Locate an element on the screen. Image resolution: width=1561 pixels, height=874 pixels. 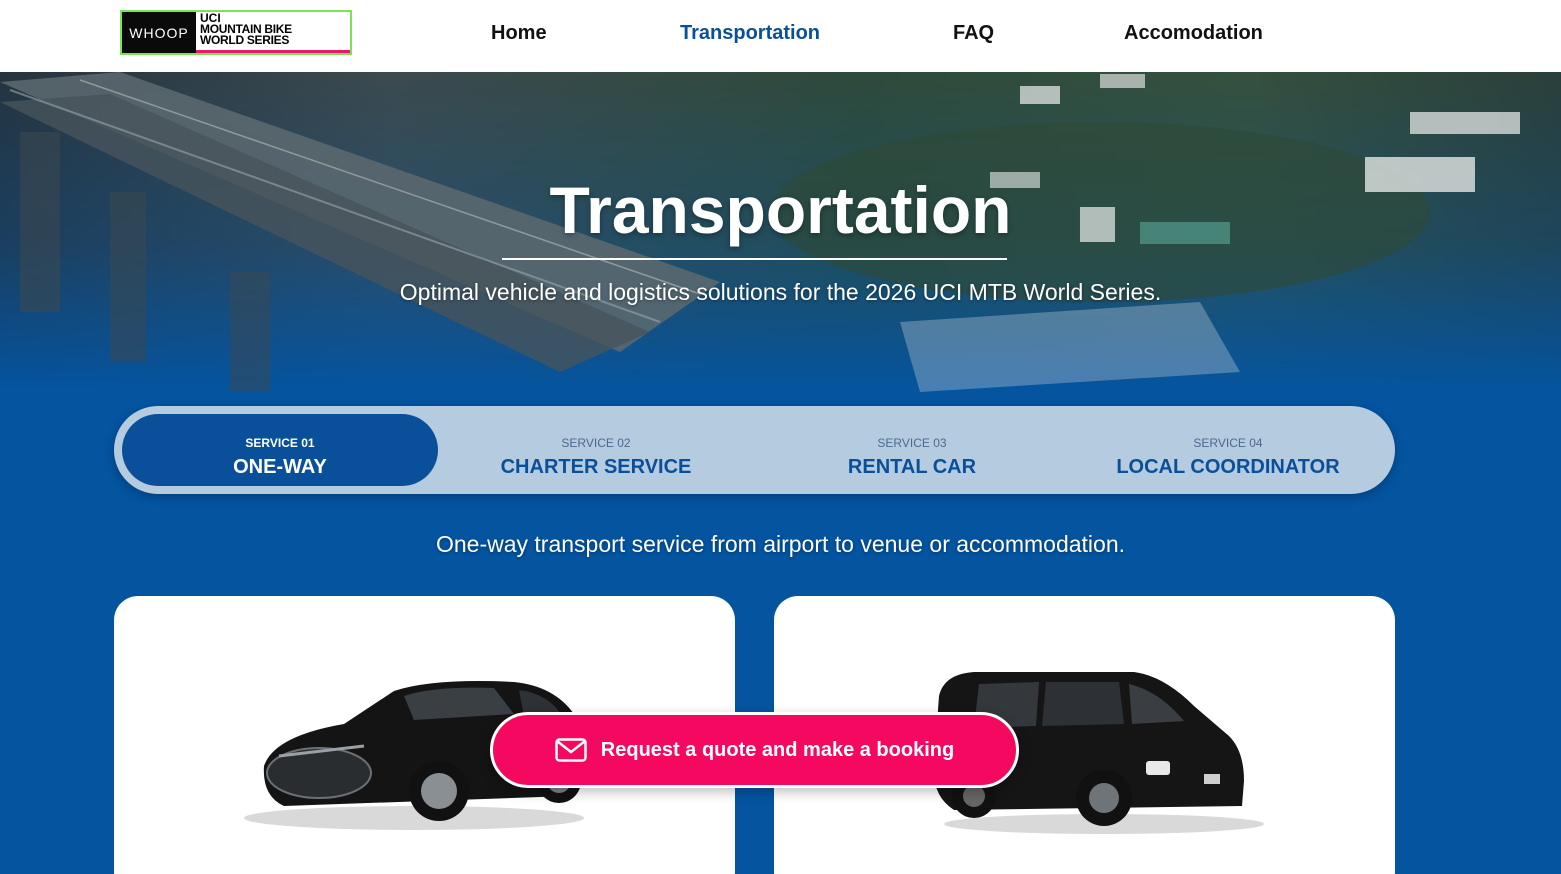
nav-home: Home is located at coordinates (519, 33).